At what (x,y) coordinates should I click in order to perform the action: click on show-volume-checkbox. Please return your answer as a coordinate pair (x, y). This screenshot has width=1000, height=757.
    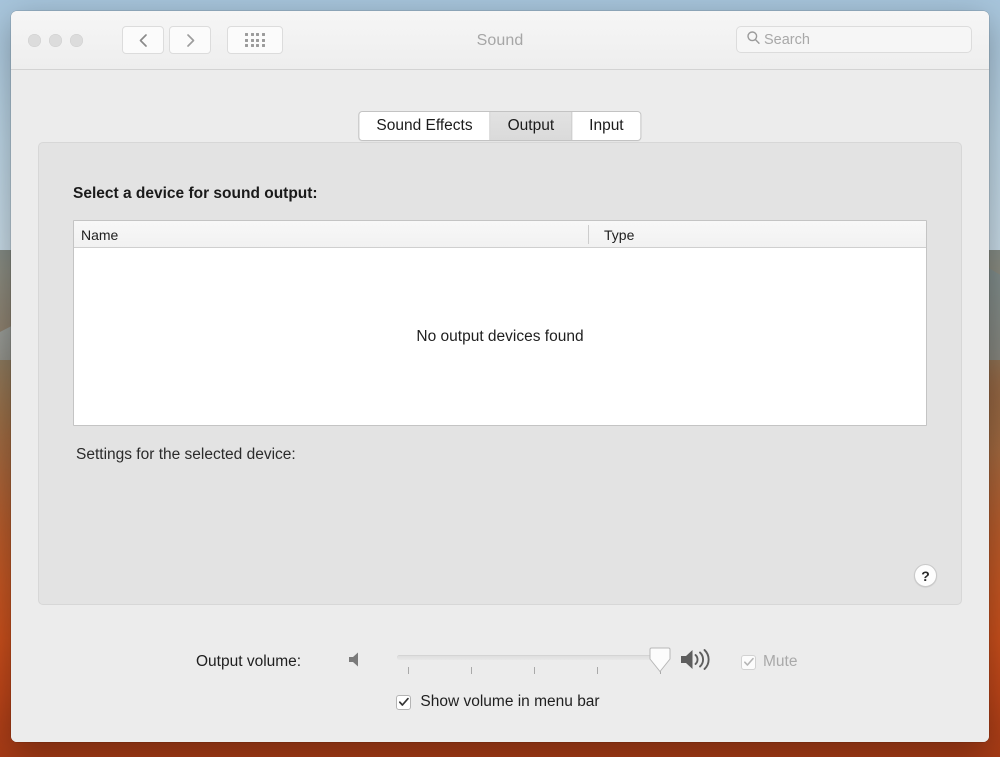
    Looking at the image, I should click on (404, 702).